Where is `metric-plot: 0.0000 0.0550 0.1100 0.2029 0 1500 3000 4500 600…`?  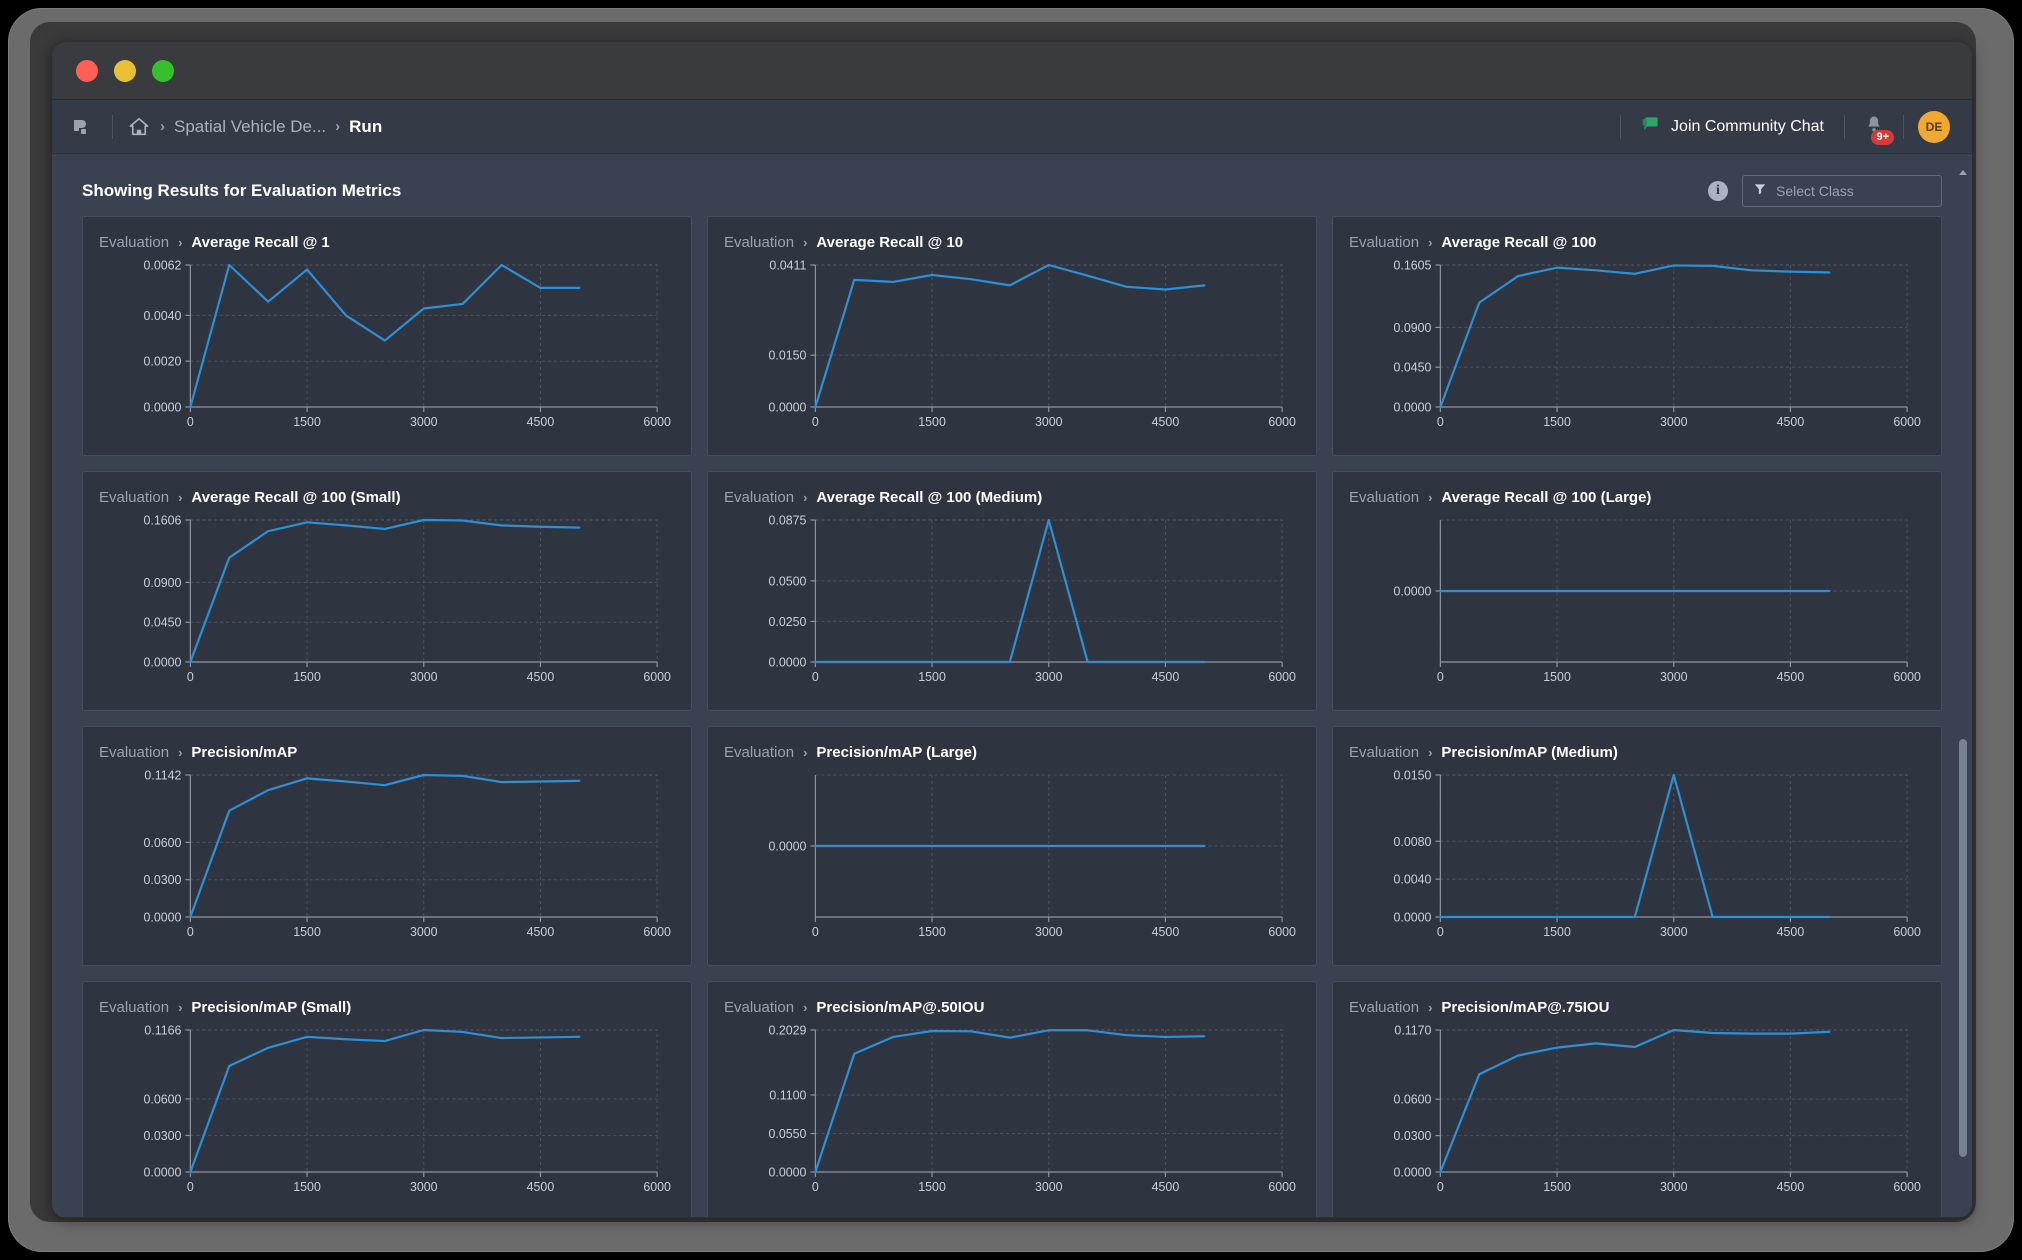
metric-plot: 0.0000 0.0550 0.1100 0.2029 0 1500 3000 4500 600… is located at coordinates (1012, 1109).